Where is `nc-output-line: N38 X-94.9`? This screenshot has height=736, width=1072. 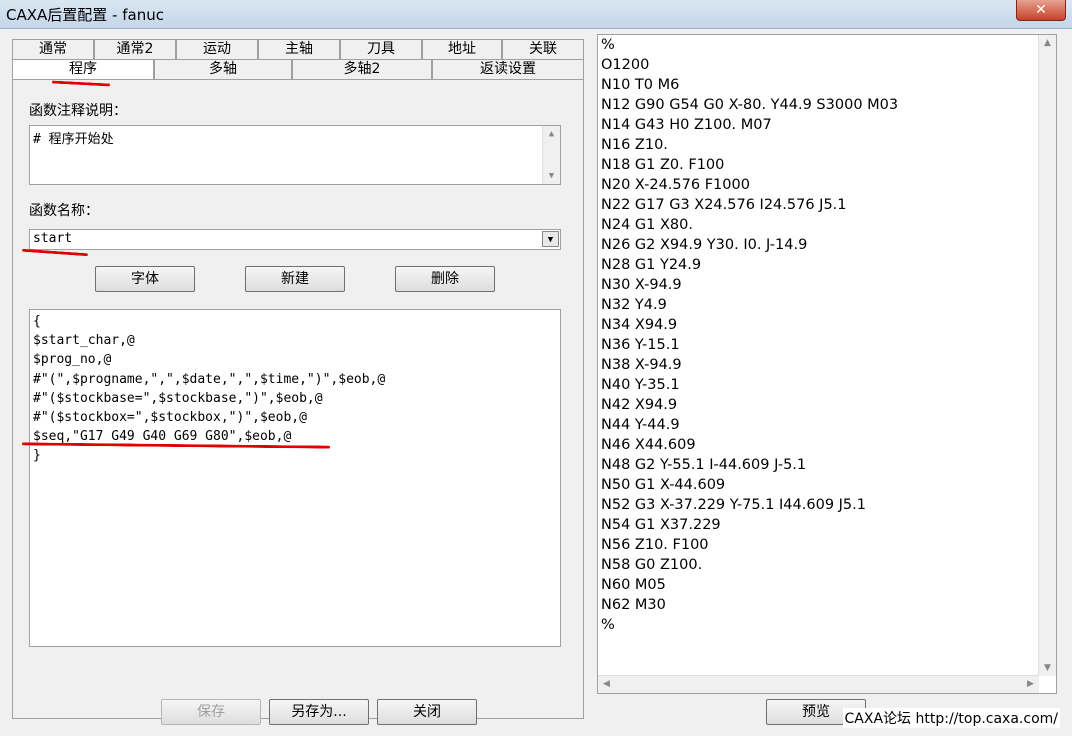 nc-output-line: N38 X-94.9 is located at coordinates (641, 365).